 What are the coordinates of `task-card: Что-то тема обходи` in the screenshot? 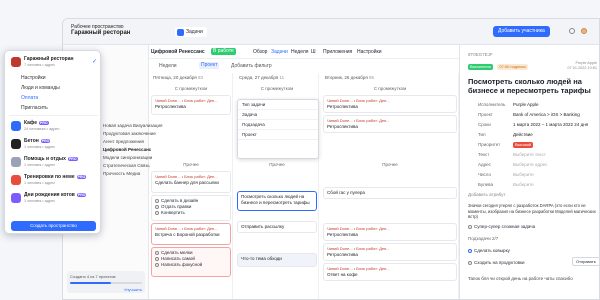 It's located at (277, 260).